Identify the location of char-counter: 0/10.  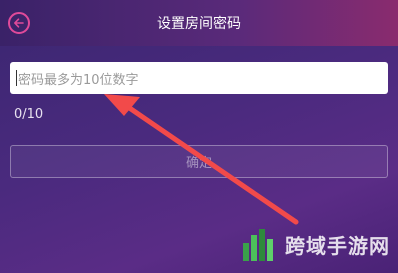
(29, 114).